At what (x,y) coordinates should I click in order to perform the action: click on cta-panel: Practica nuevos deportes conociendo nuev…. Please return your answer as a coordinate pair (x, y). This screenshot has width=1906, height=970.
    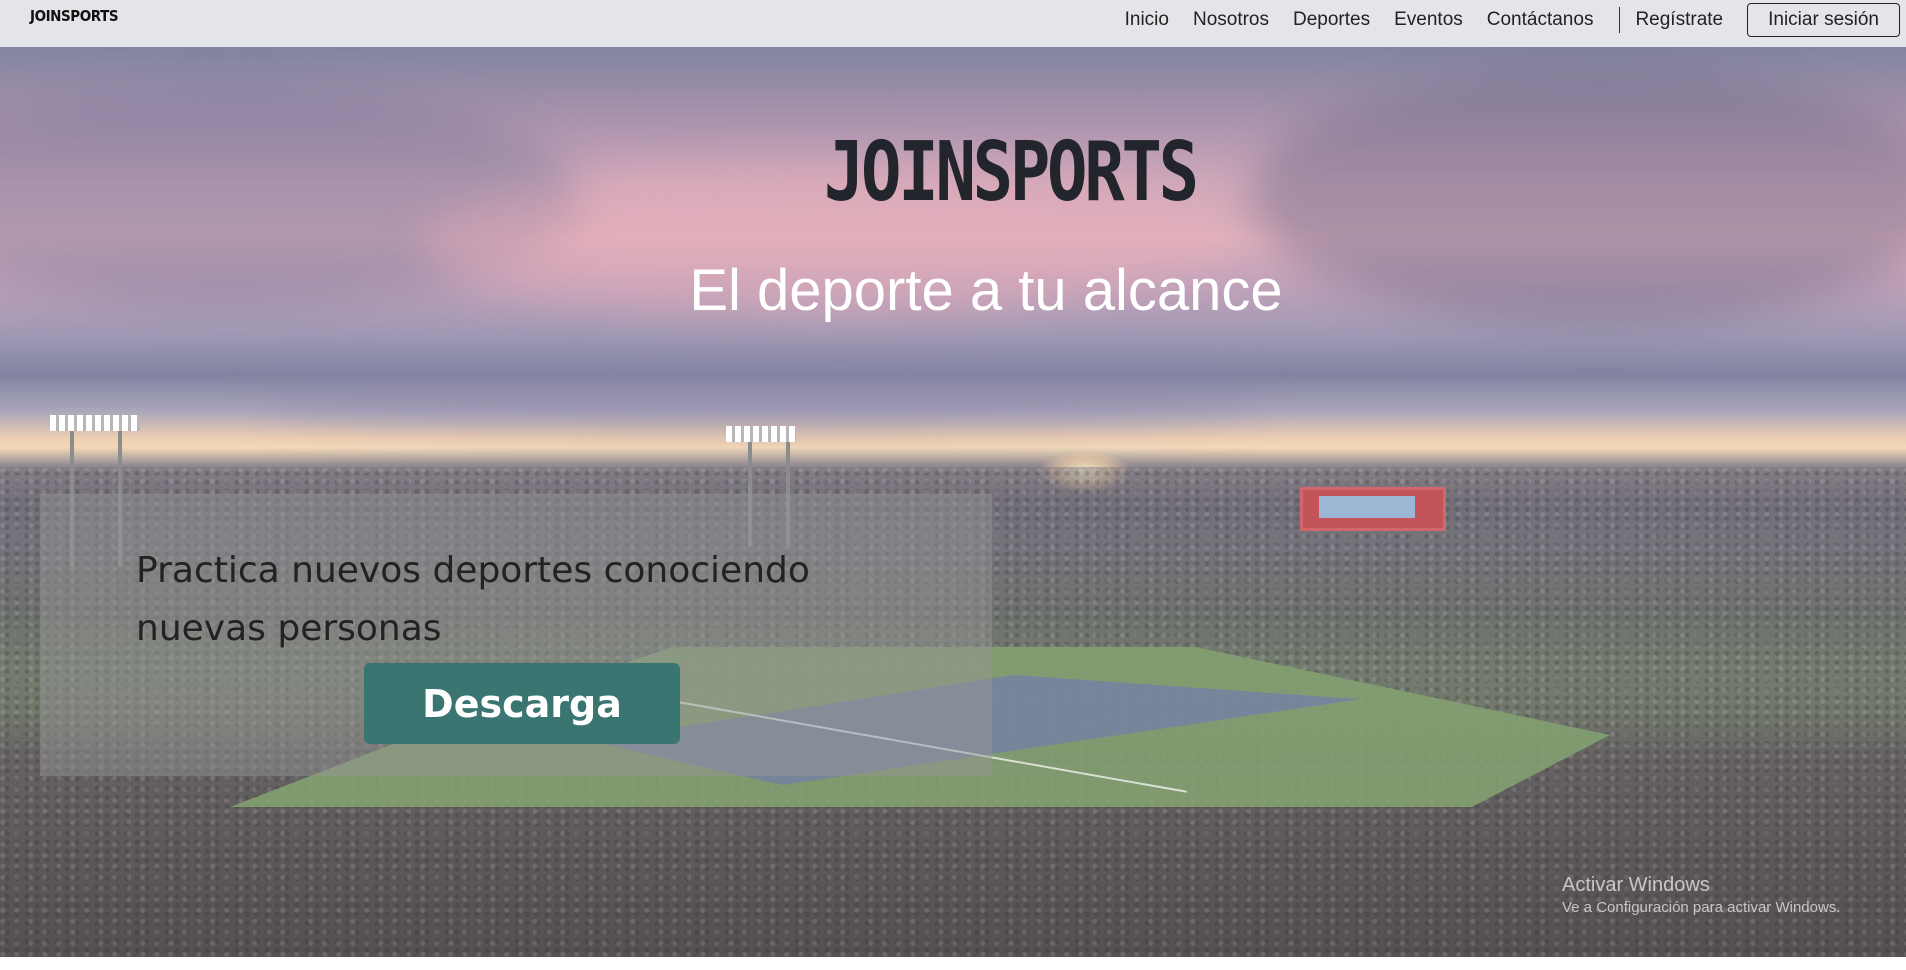
    Looking at the image, I should click on (516, 635).